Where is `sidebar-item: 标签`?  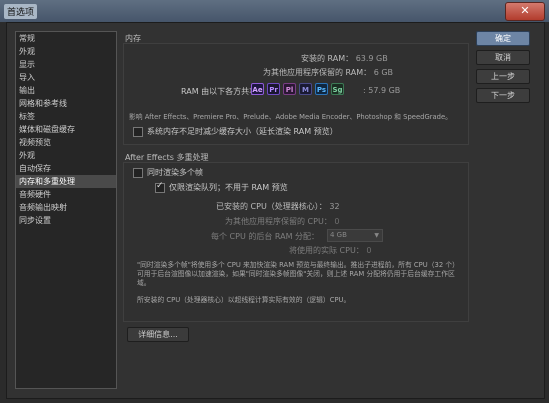 sidebar-item: 标签 is located at coordinates (66, 116).